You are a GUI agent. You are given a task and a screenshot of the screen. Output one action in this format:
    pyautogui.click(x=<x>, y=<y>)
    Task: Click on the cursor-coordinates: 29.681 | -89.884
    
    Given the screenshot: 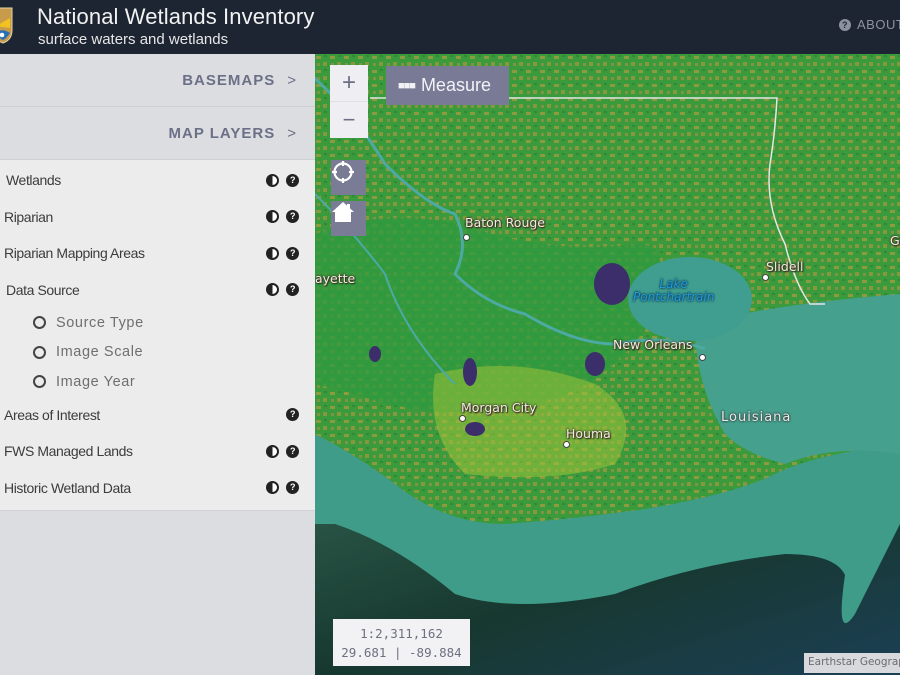 What is the action you would take?
    pyautogui.click(x=401, y=652)
    